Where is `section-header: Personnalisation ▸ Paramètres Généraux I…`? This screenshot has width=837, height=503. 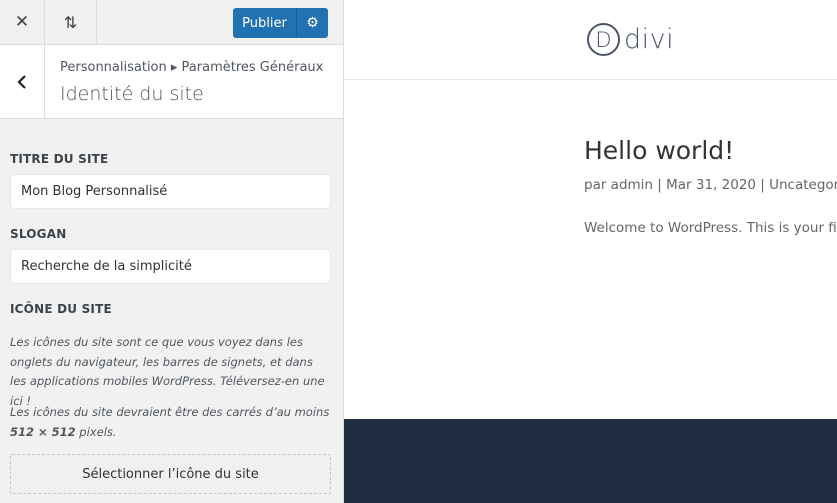
section-header: Personnalisation ▸ Paramètres Généraux I… is located at coordinates (171, 82).